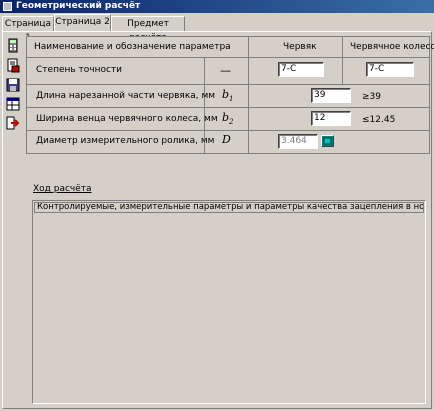 The image size is (434, 411). What do you see at coordinates (82, 22) in the screenshot?
I see `tab-page-2: Страница 2` at bounding box center [82, 22].